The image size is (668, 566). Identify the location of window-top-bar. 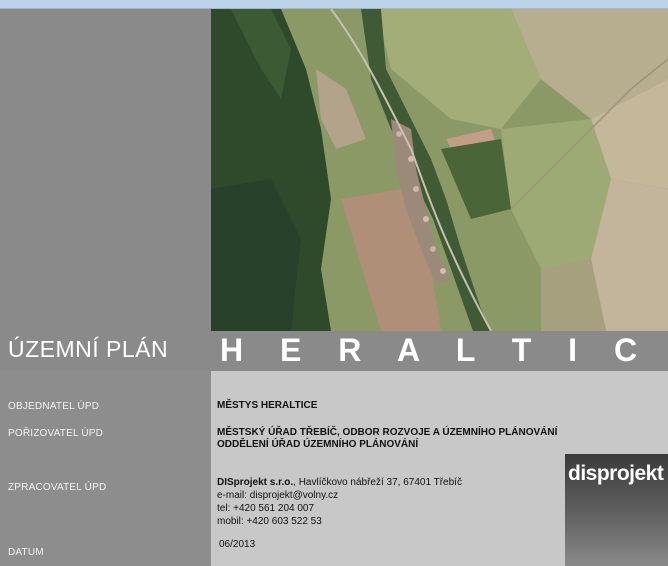
(334, 4).